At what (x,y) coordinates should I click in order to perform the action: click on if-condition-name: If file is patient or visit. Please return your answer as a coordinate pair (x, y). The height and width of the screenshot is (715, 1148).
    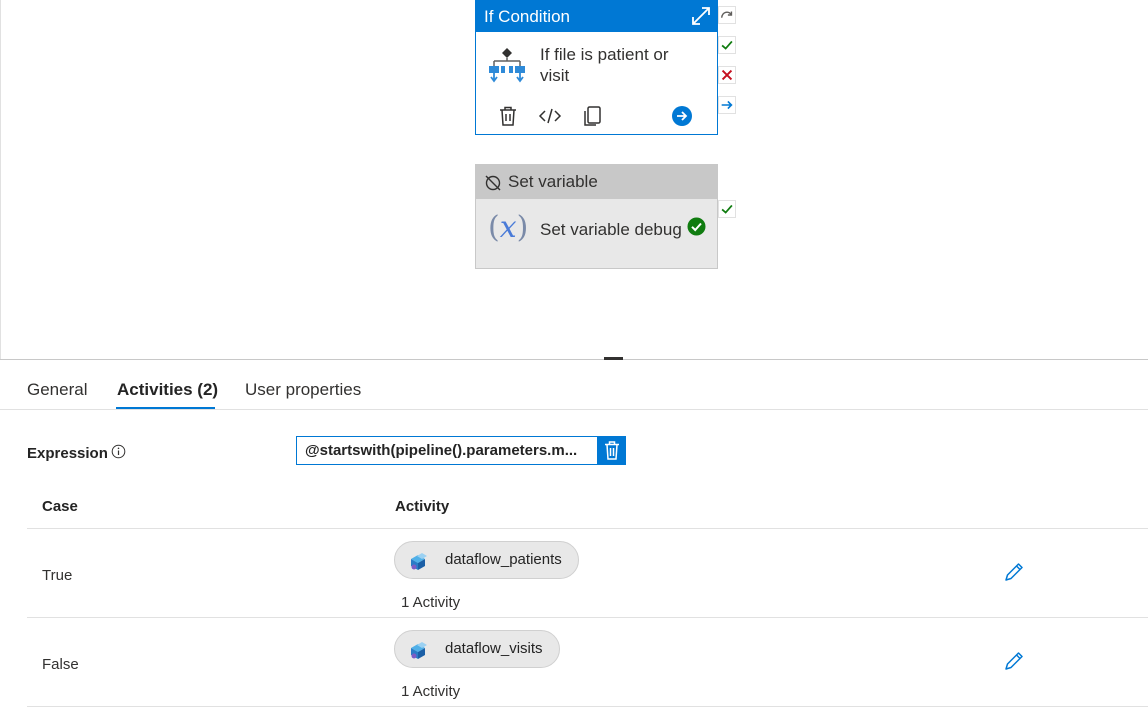
    Looking at the image, I should click on (604, 65).